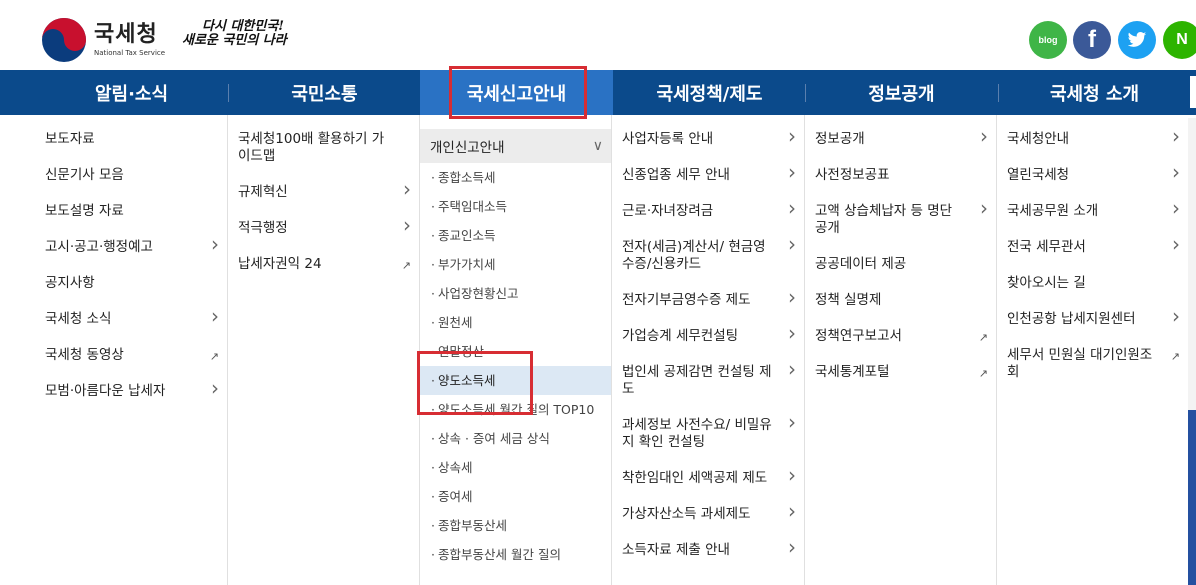 Image resolution: width=1196 pixels, height=585 pixels. I want to click on submenu-item-comm: 규제혁신 ›, so click(323, 189).